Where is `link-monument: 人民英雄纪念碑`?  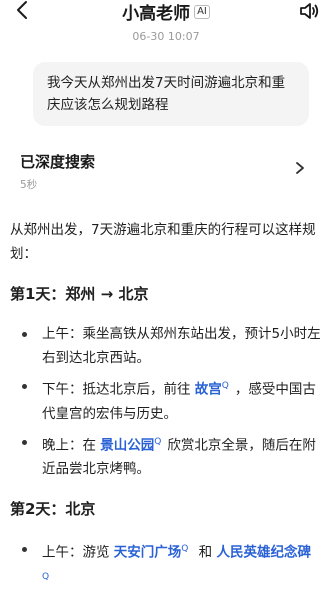
link-monument: 人民英雄纪念碑 is located at coordinates (263, 553).